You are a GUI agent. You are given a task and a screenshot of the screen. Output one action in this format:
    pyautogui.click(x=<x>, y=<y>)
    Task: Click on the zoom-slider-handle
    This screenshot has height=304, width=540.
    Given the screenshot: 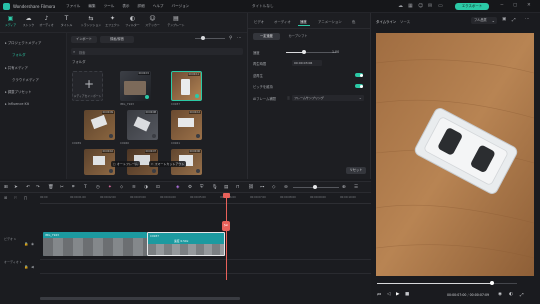 What is the action you would take?
    pyautogui.click(x=315, y=187)
    